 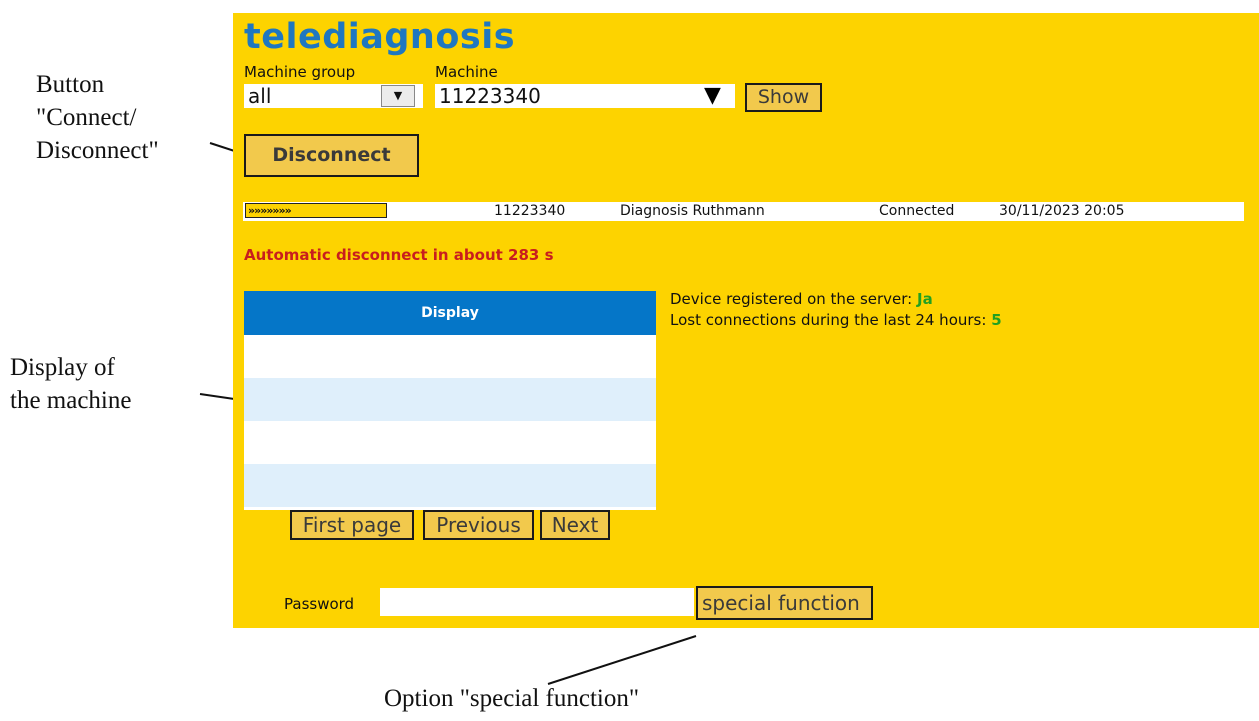 What do you see at coordinates (316, 210) in the screenshot?
I see `connection-progress-indicator: »»»»»»»` at bounding box center [316, 210].